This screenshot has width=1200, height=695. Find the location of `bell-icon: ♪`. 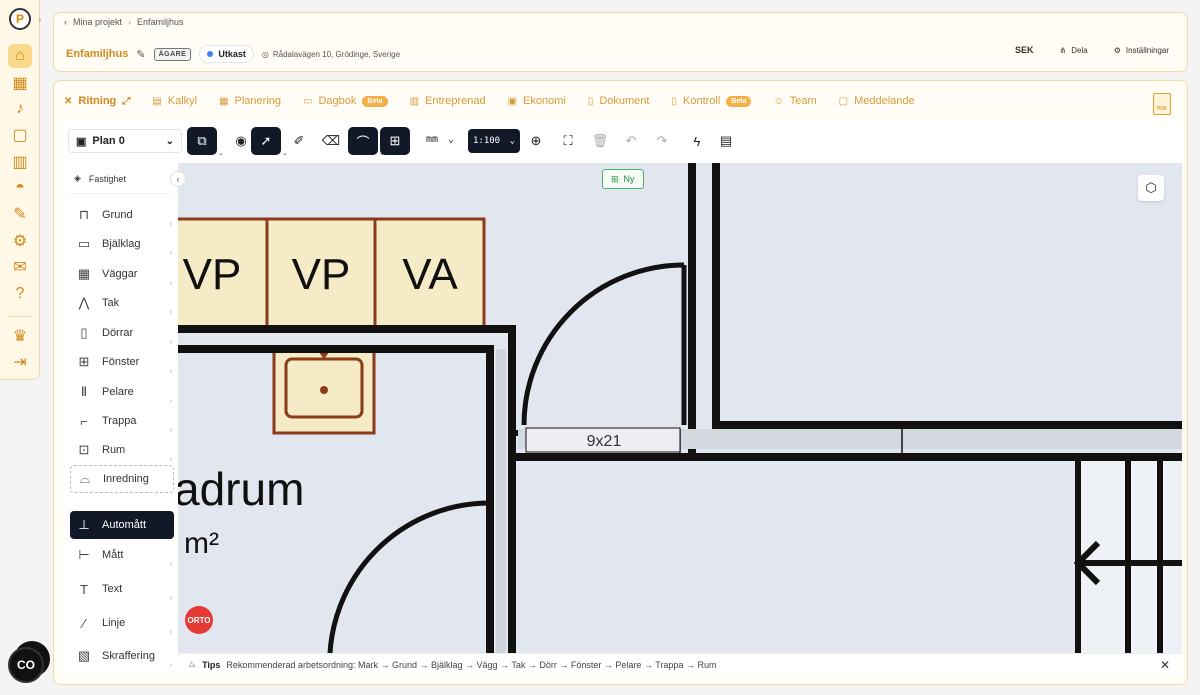

bell-icon: ♪ is located at coordinates (20, 109).